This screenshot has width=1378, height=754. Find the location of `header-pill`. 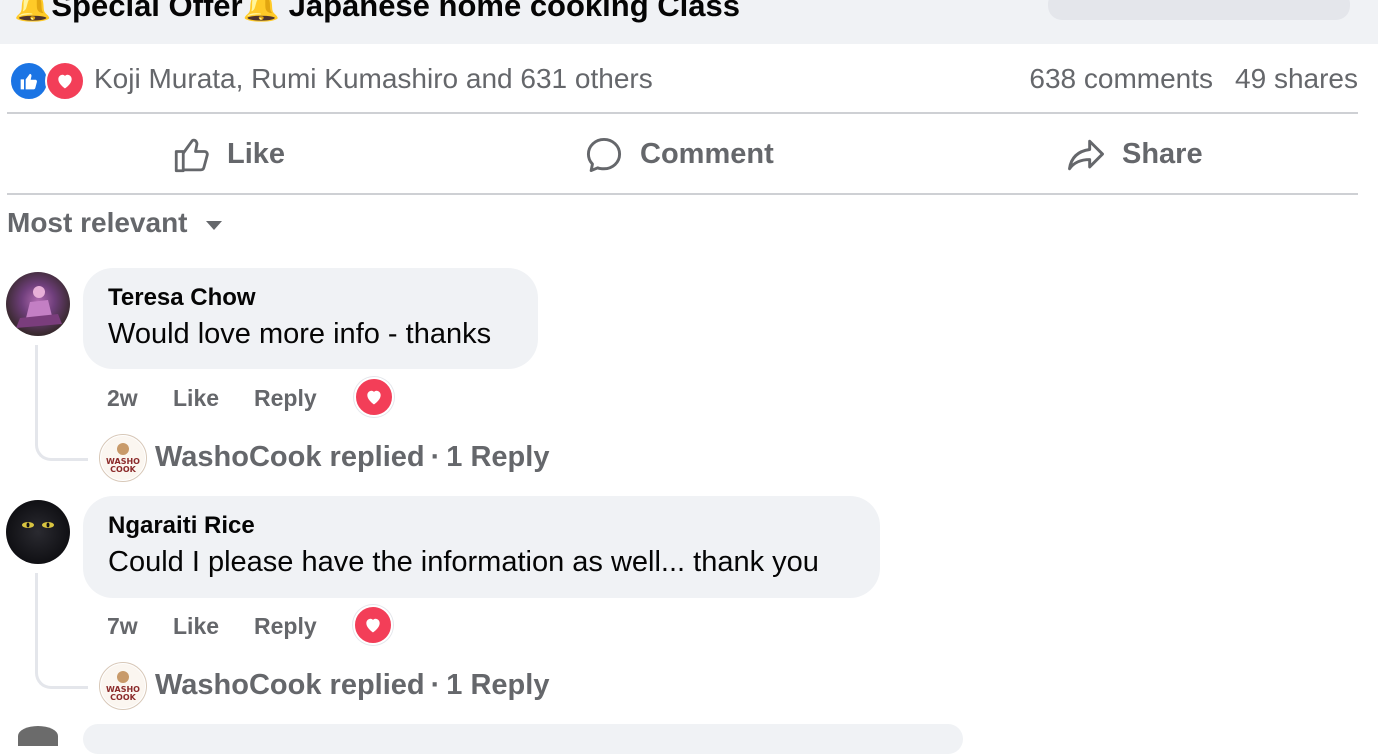

header-pill is located at coordinates (1199, 10).